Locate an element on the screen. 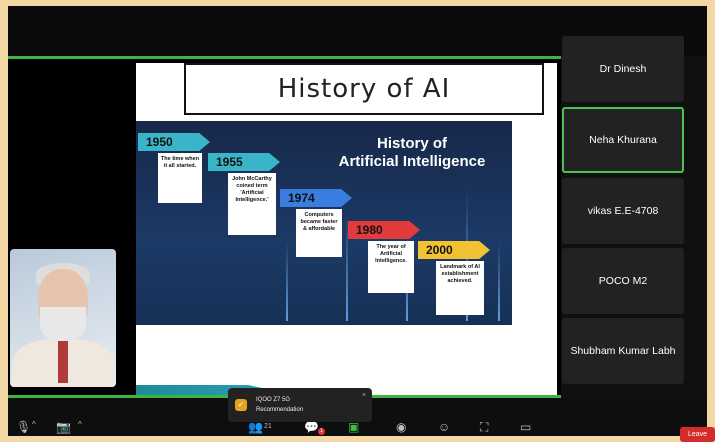 This screenshot has height=442, width=715. notification-icon: ✓ is located at coordinates (241, 405).